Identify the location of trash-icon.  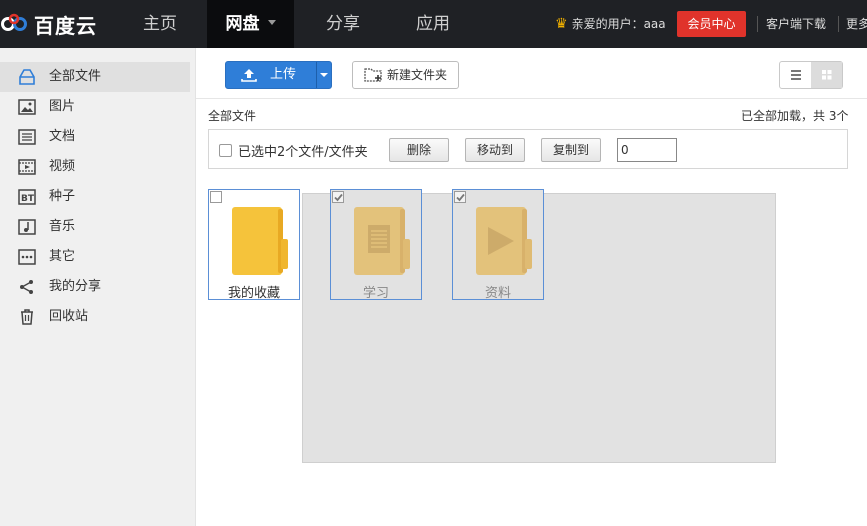
(27, 317).